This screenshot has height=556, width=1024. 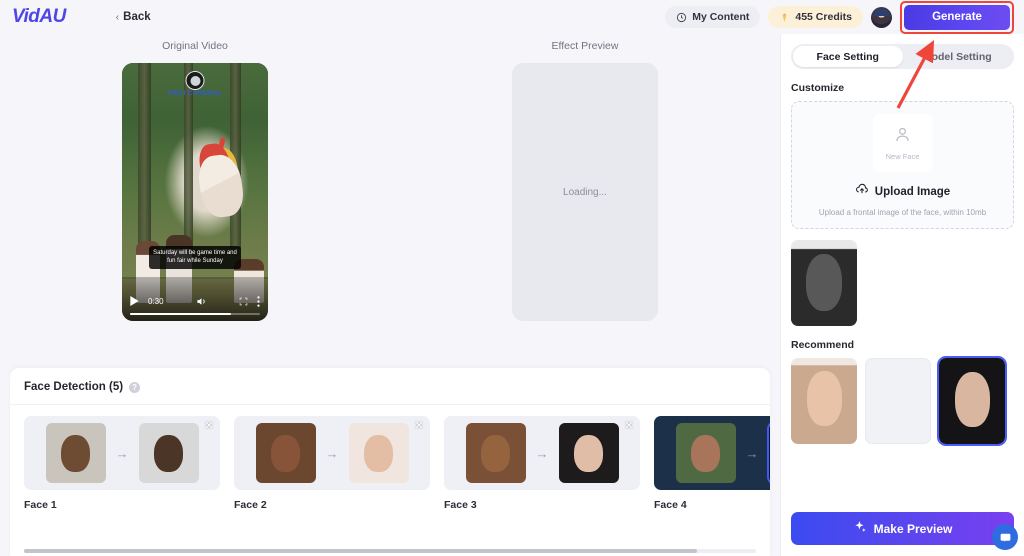 What do you see at coordinates (721, 17) in the screenshot?
I see `my-content-label: My Content` at bounding box center [721, 17].